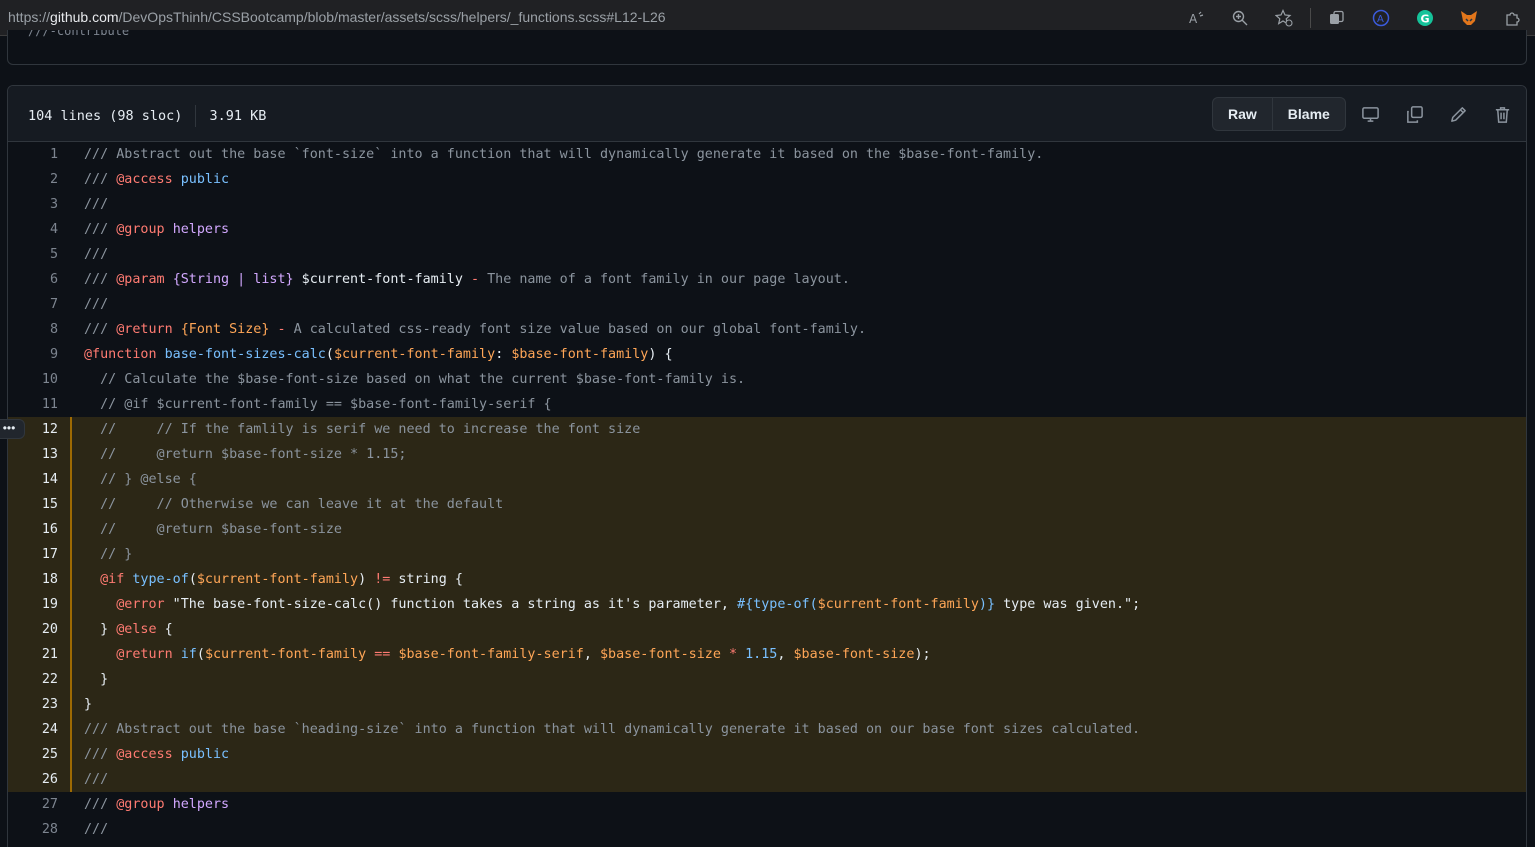 This screenshot has height=847, width=1535. I want to click on raw-button: Raw, so click(1242, 114).